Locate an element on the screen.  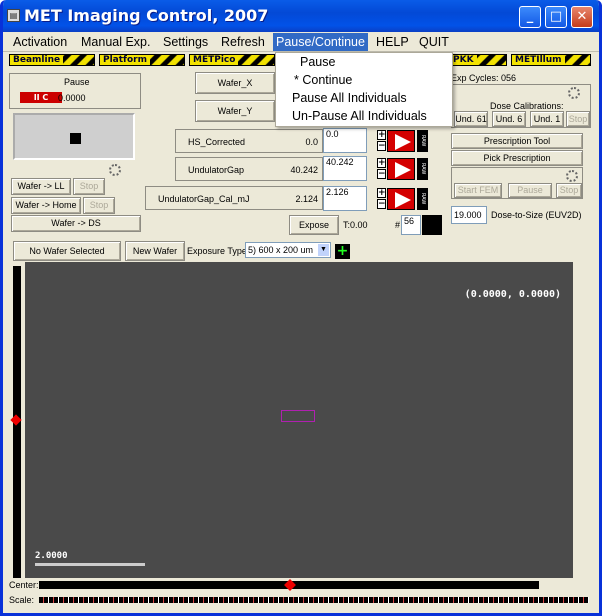
center-label: Center: is located at coordinates (24, 585).